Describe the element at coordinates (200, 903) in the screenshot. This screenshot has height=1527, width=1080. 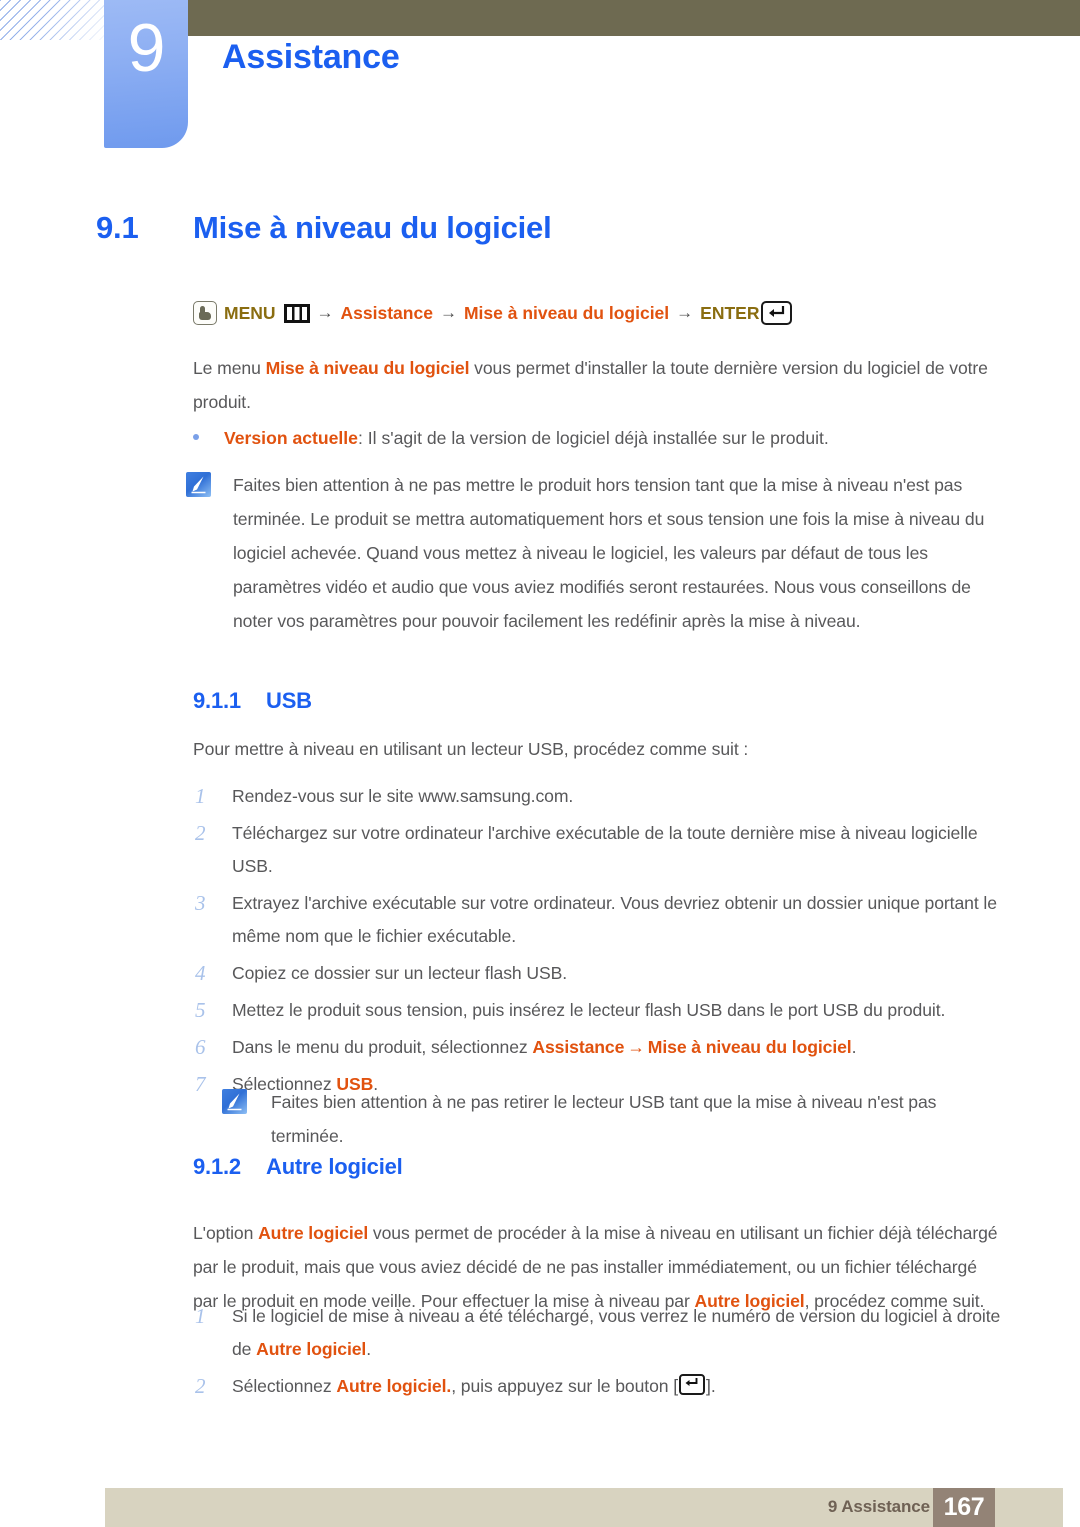
I see `step-number: 3` at that location.